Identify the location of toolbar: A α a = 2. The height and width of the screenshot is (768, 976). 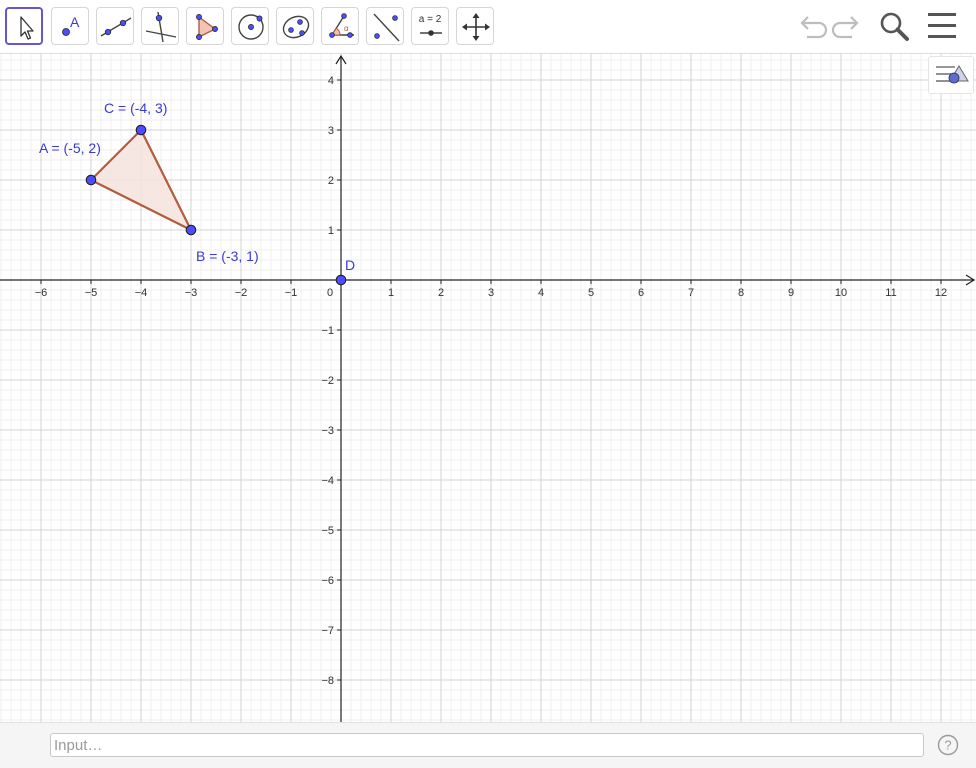
(488, 27).